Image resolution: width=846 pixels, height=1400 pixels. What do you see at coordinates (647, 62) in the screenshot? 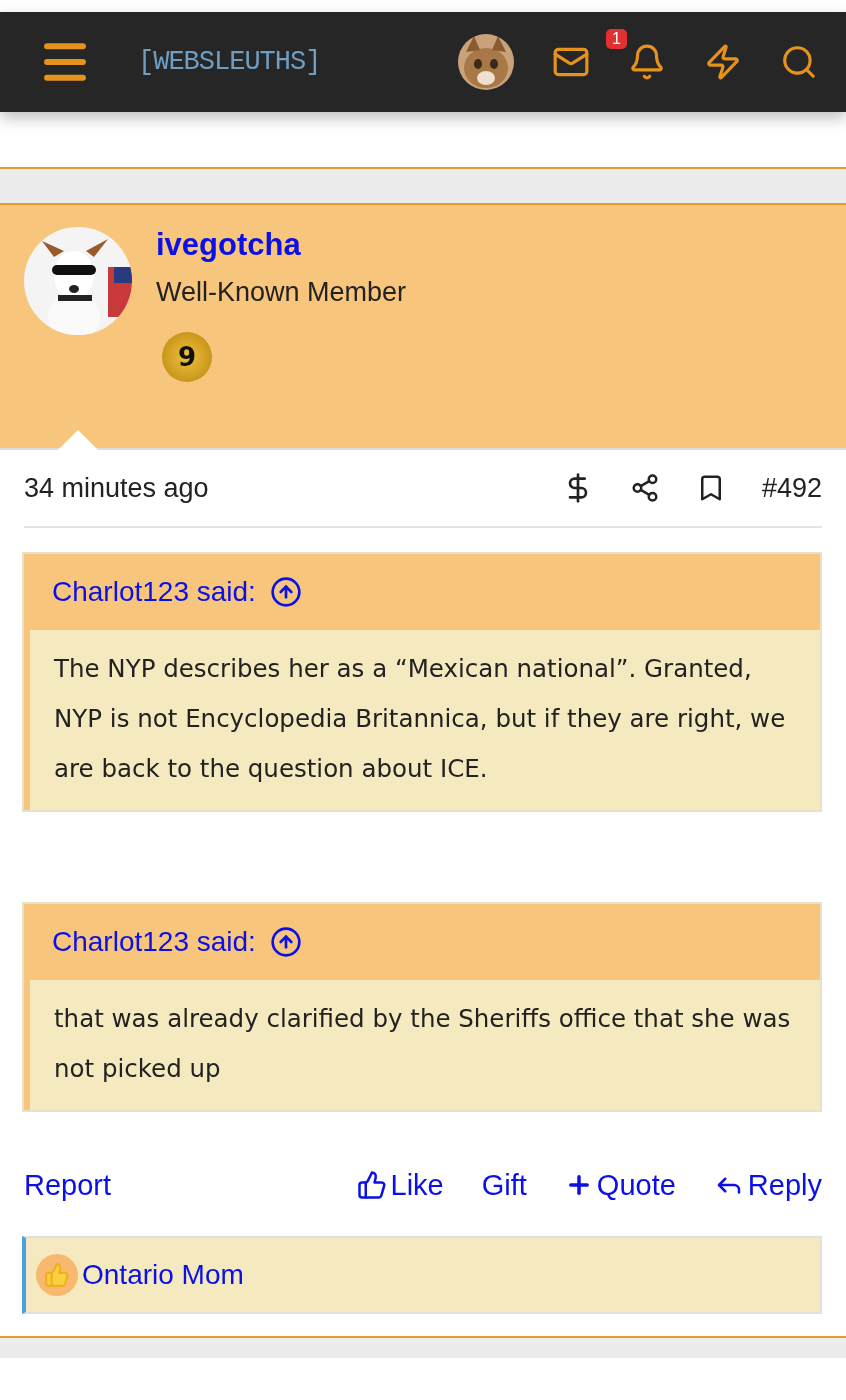
I see `bell-icon` at bounding box center [647, 62].